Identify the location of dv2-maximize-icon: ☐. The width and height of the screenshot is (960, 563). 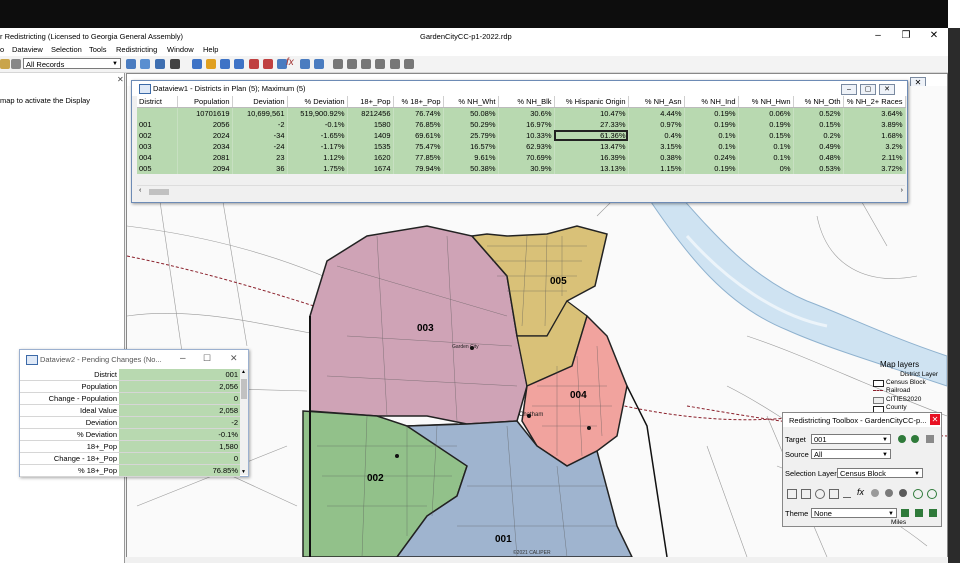
(207, 358).